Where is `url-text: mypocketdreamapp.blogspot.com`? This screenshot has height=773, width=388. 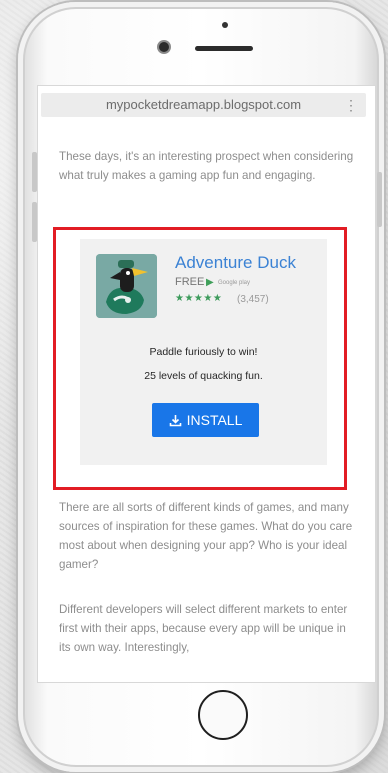
url-text: mypocketdreamapp.blogspot.com is located at coordinates (203, 104).